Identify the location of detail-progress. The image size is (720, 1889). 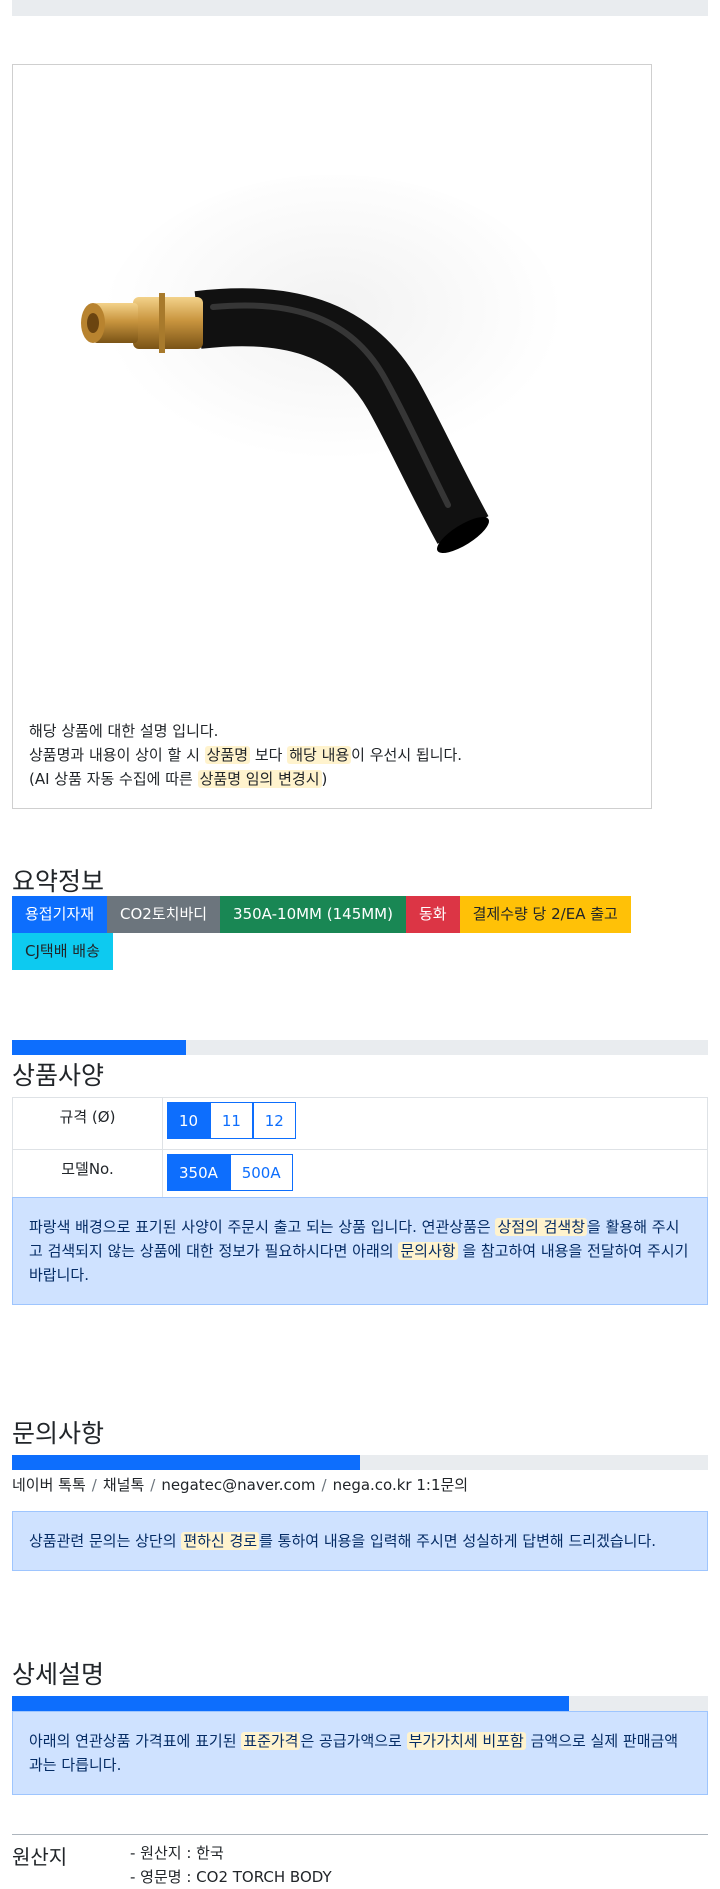
(360, 1703).